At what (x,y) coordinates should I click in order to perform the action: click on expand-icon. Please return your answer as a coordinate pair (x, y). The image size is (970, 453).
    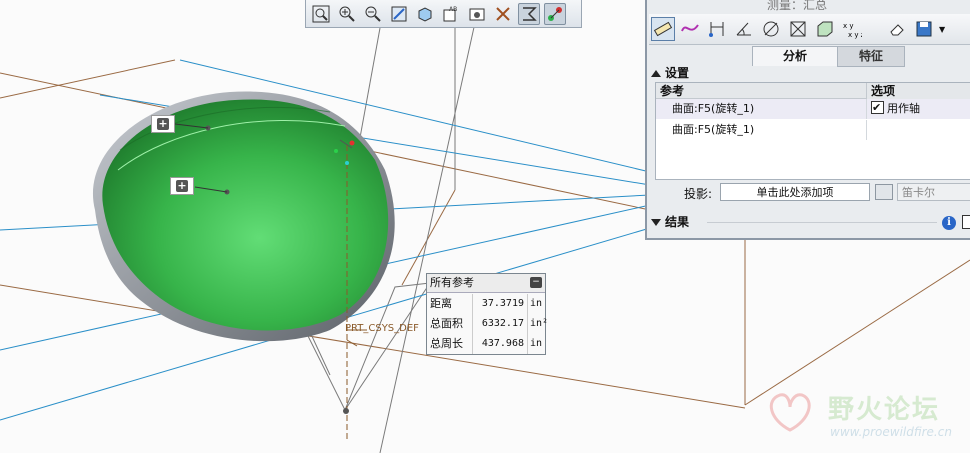
    Looking at the image, I should click on (656, 222).